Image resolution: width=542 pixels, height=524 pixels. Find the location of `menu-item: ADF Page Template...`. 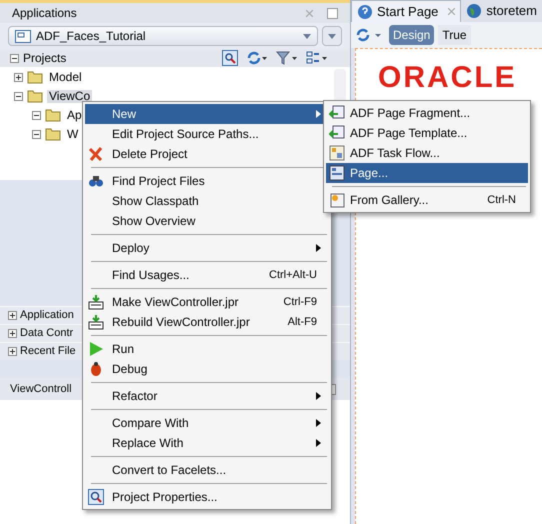

menu-item: ADF Page Template... is located at coordinates (427, 133).